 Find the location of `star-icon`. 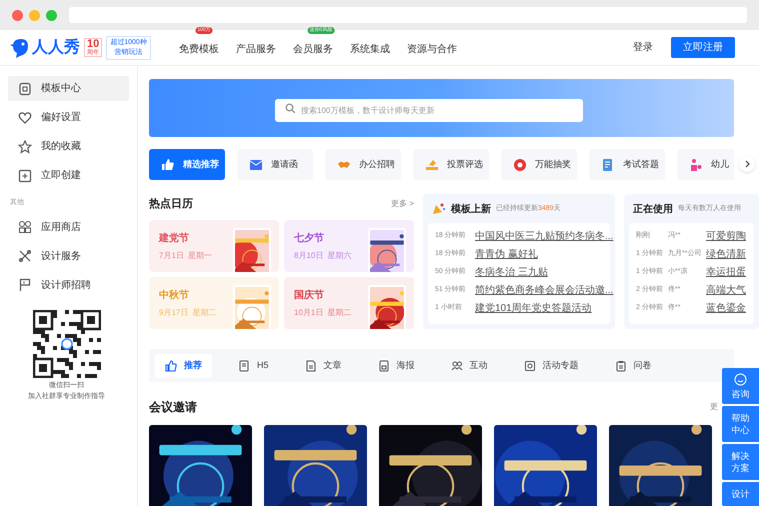

star-icon is located at coordinates (25, 147).